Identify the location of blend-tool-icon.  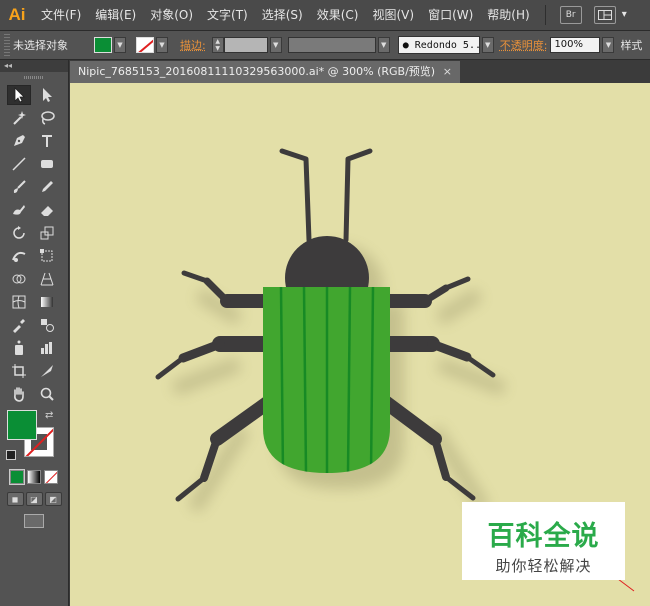
(47, 325).